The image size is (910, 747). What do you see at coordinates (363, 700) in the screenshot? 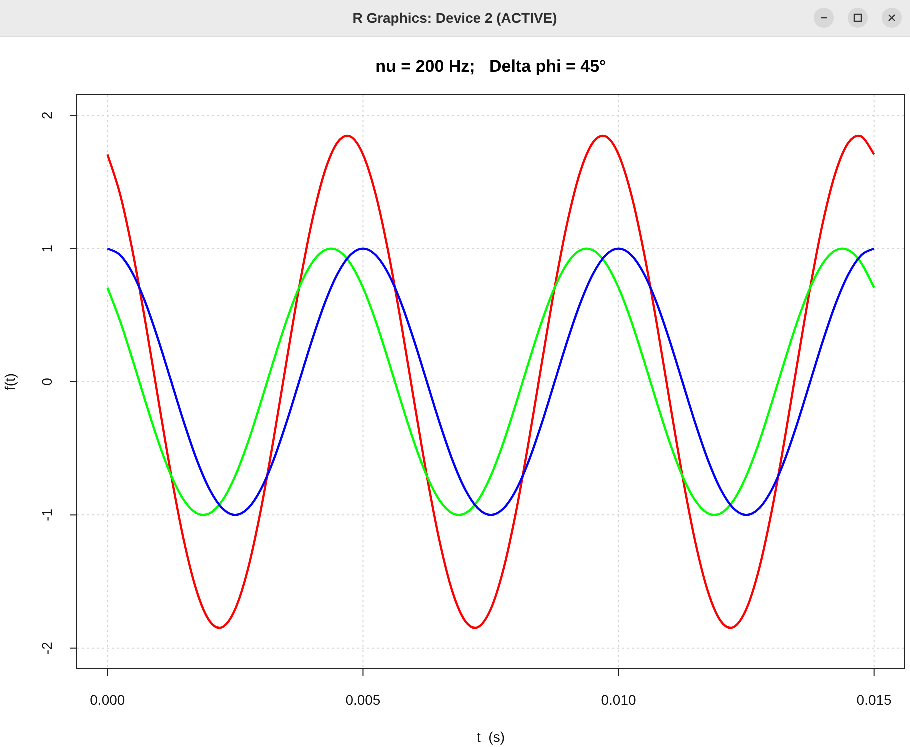
I see `tick-label: 0.005` at bounding box center [363, 700].